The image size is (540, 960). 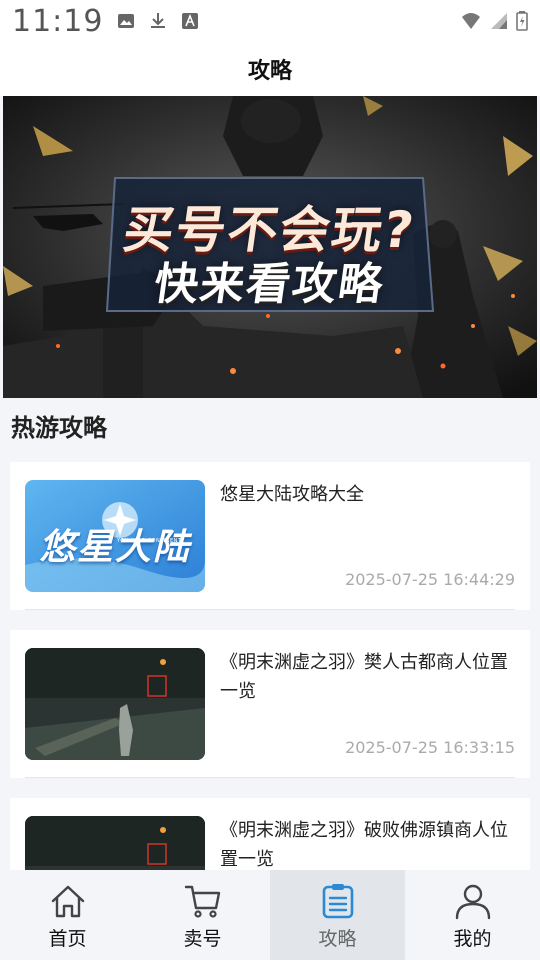 What do you see at coordinates (364, 677) in the screenshot?
I see `article-title: 《明末渊虚之羽》樊人古都商人位置一览` at bounding box center [364, 677].